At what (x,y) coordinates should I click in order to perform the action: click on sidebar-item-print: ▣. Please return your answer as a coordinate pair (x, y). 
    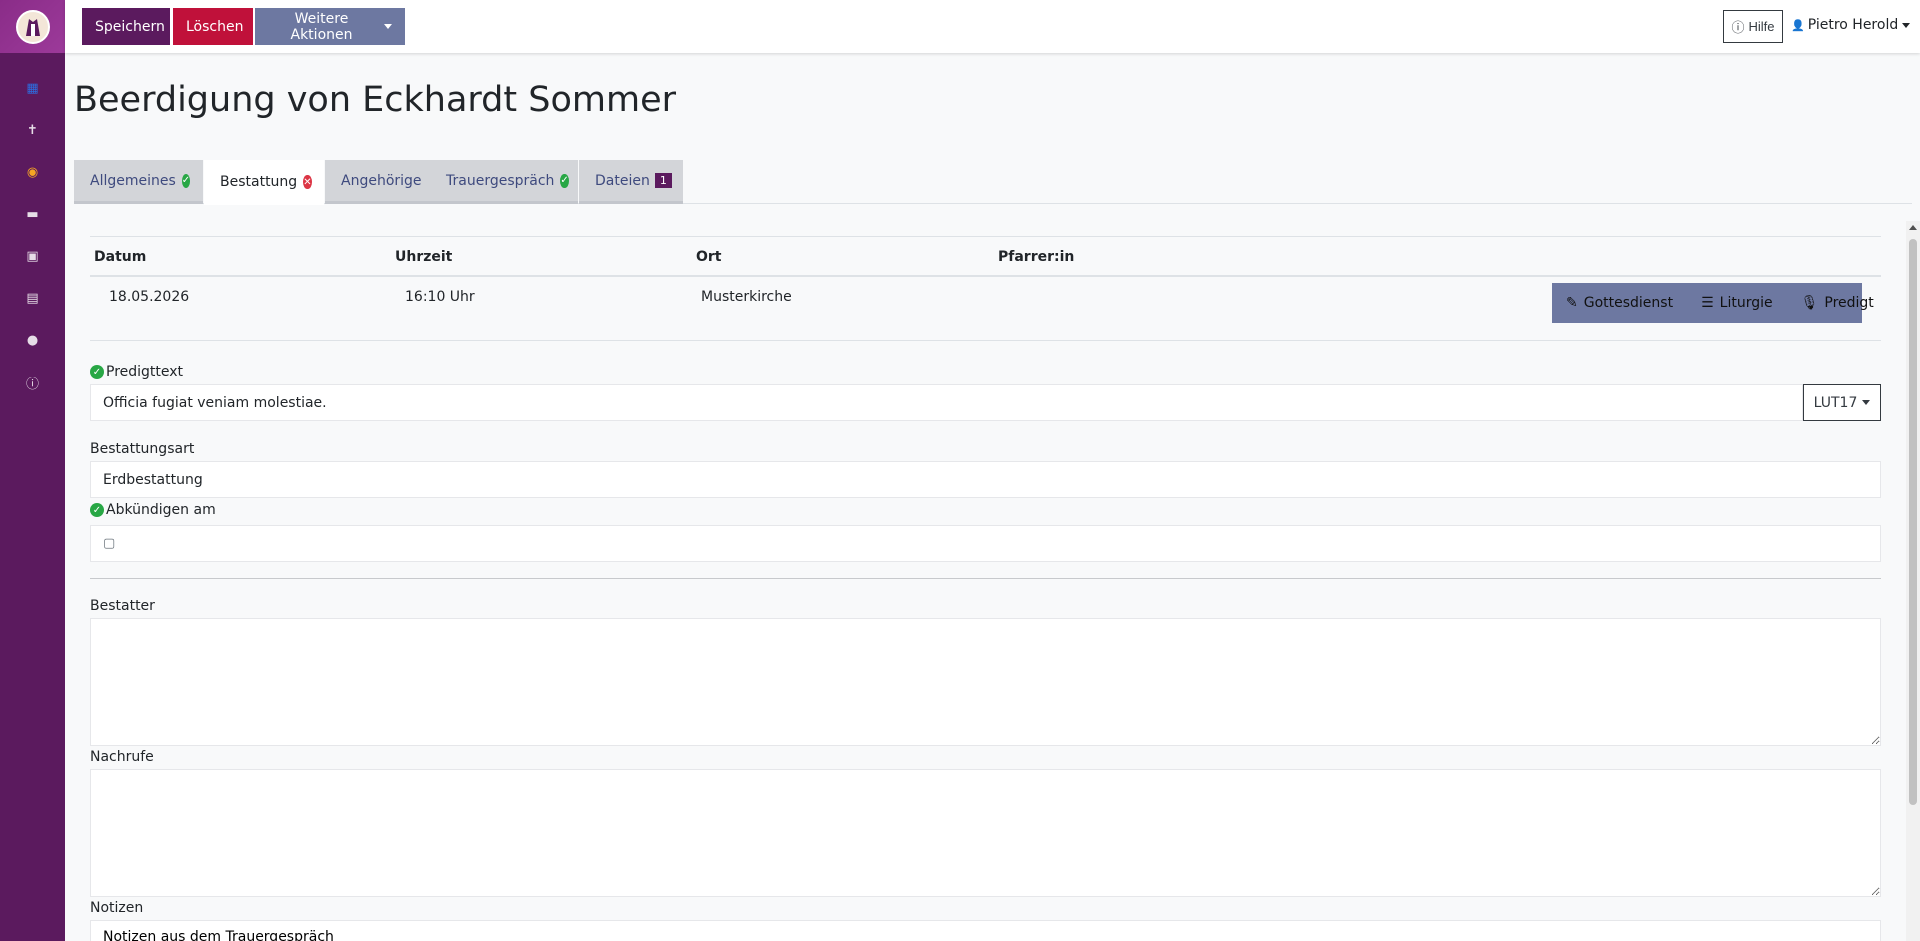
    Looking at the image, I should click on (32, 256).